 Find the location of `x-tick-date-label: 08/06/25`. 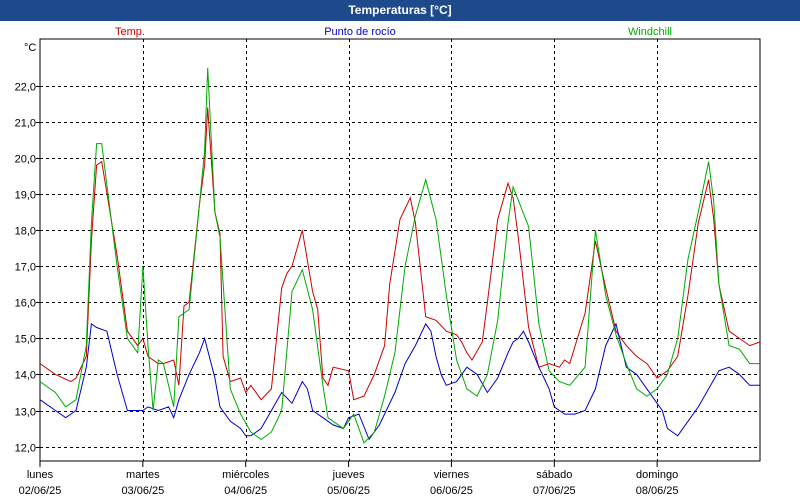

x-tick-date-label: 08/06/25 is located at coordinates (657, 491).